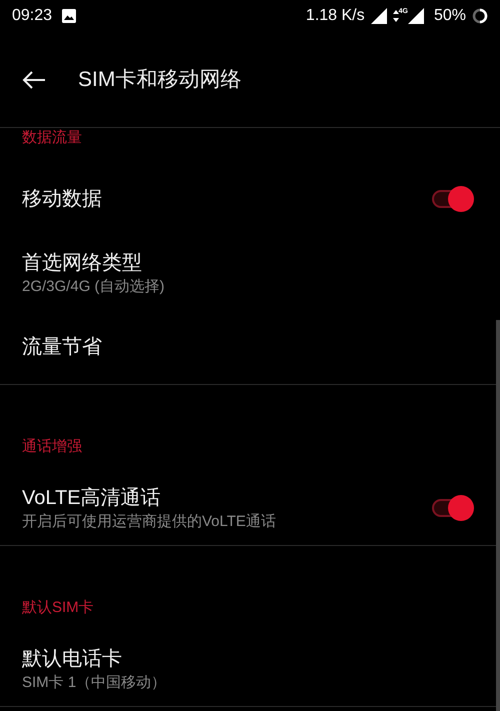 This screenshot has width=500, height=711. Describe the element at coordinates (52, 137) in the screenshot. I see `section-header: 数据流量` at that location.